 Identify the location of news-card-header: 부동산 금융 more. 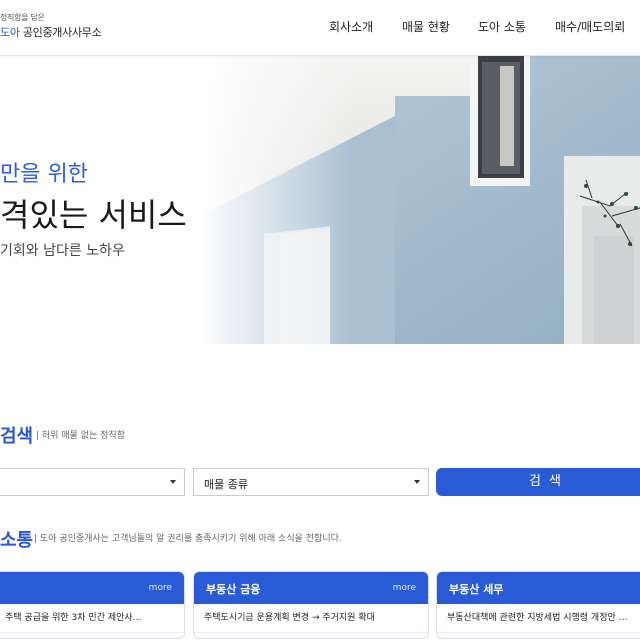
(311, 588).